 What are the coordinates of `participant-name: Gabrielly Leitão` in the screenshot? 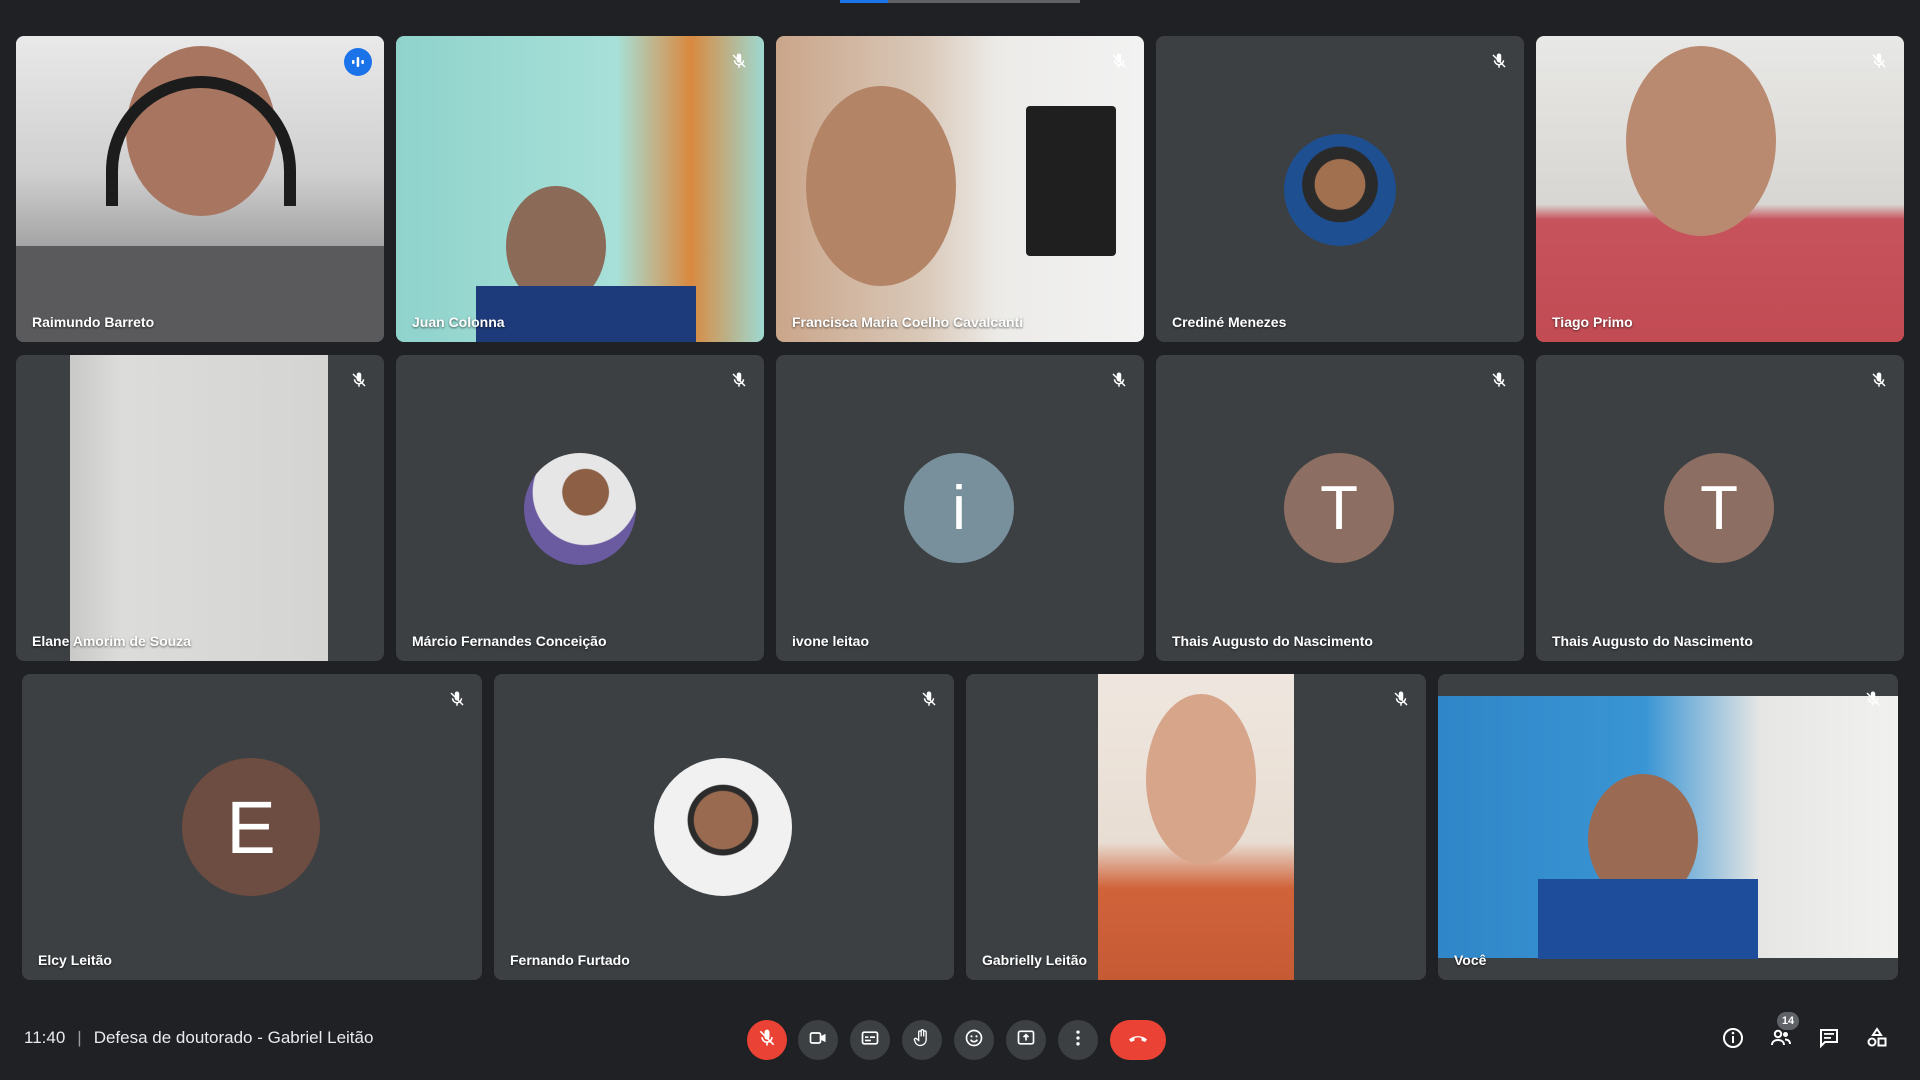 It's located at (1035, 960).